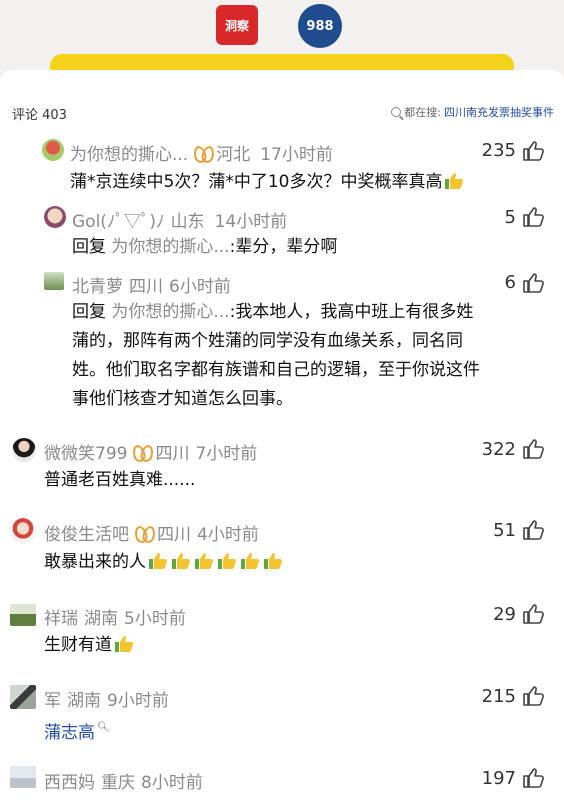  I want to click on reply-text: 回复 为你想的撕心...:辈分，辈分啊, so click(204, 247).